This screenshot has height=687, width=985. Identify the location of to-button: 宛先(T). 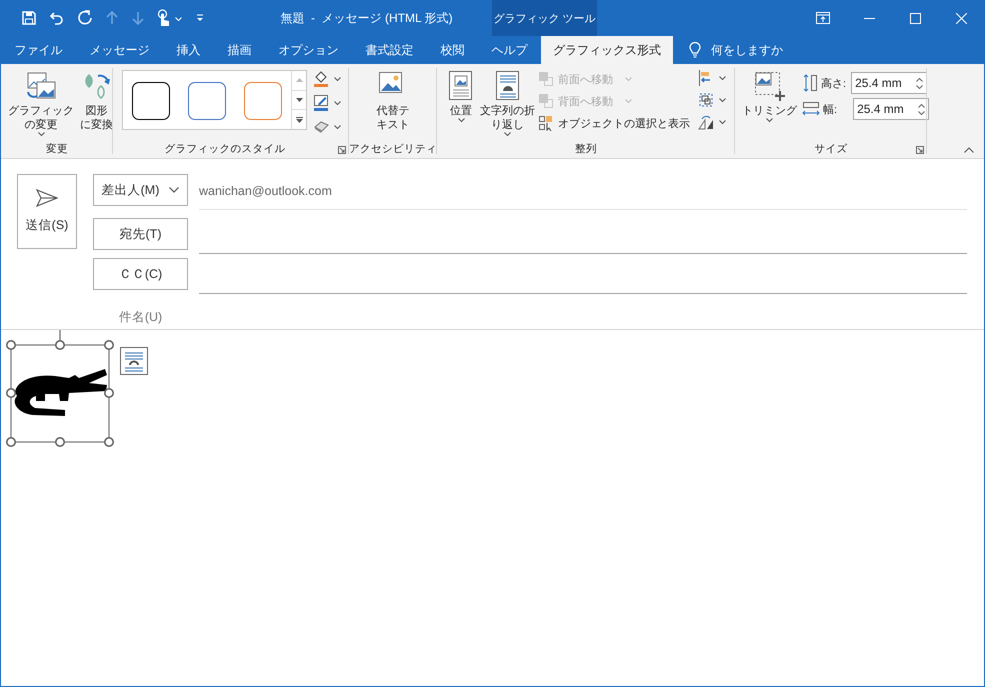
(140, 234).